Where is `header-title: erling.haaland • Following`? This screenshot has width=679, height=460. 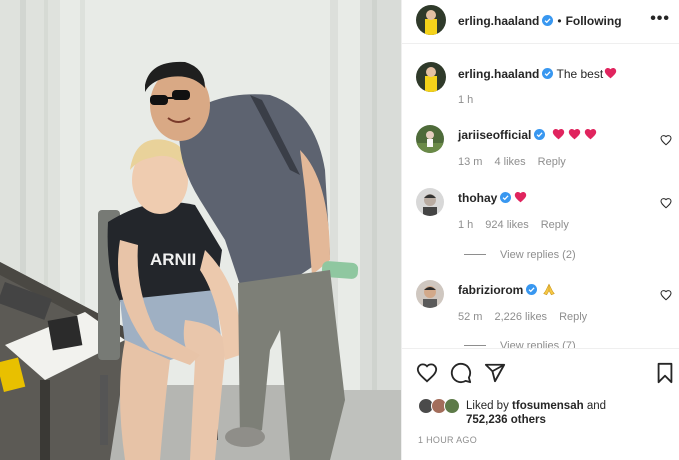
header-title: erling.haaland • Following is located at coordinates (540, 21).